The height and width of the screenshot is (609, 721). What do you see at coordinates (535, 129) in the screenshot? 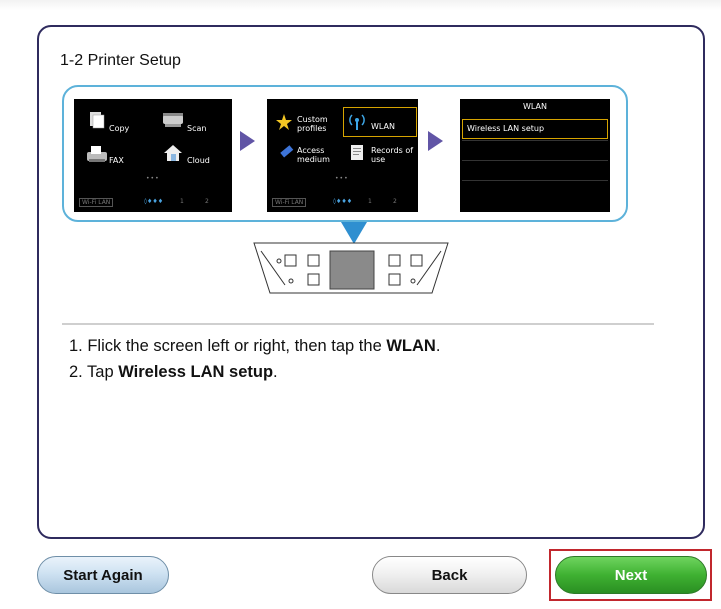
I see `wireless-lan-setup-item: Wireless LAN setup` at bounding box center [535, 129].